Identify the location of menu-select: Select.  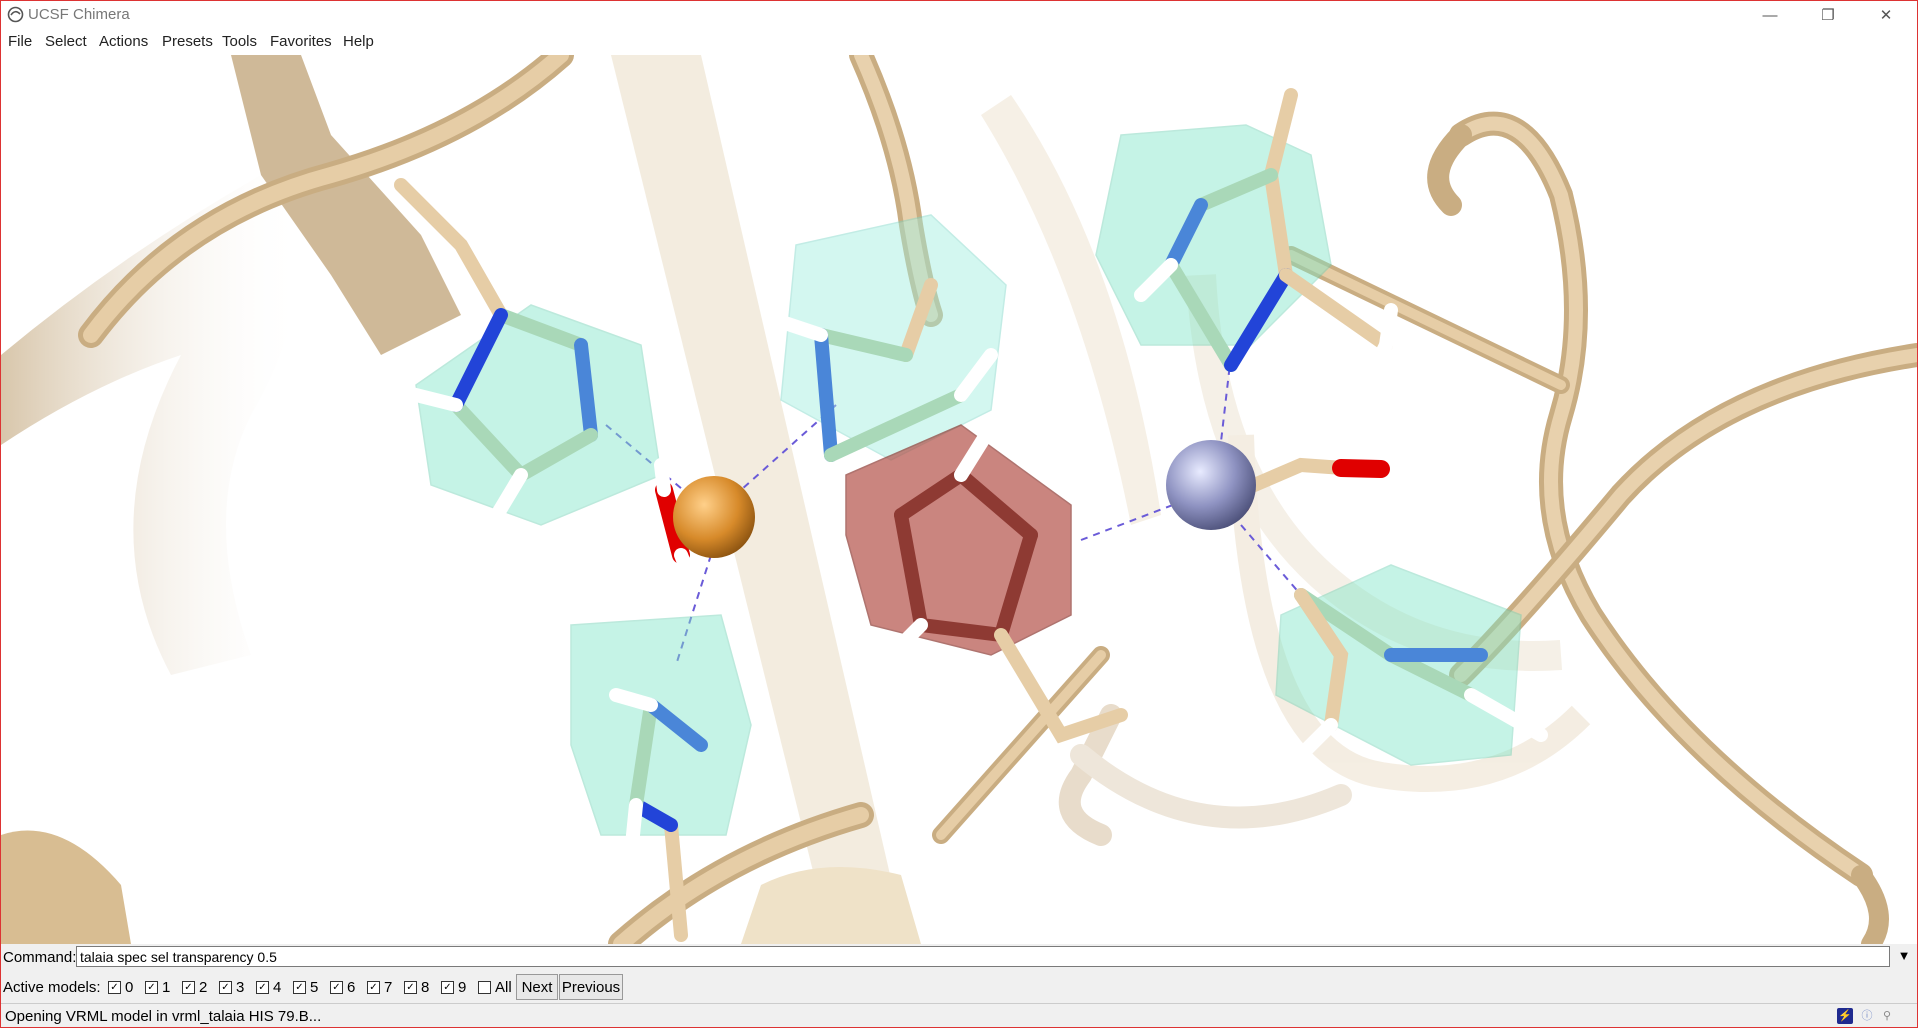
(66, 41).